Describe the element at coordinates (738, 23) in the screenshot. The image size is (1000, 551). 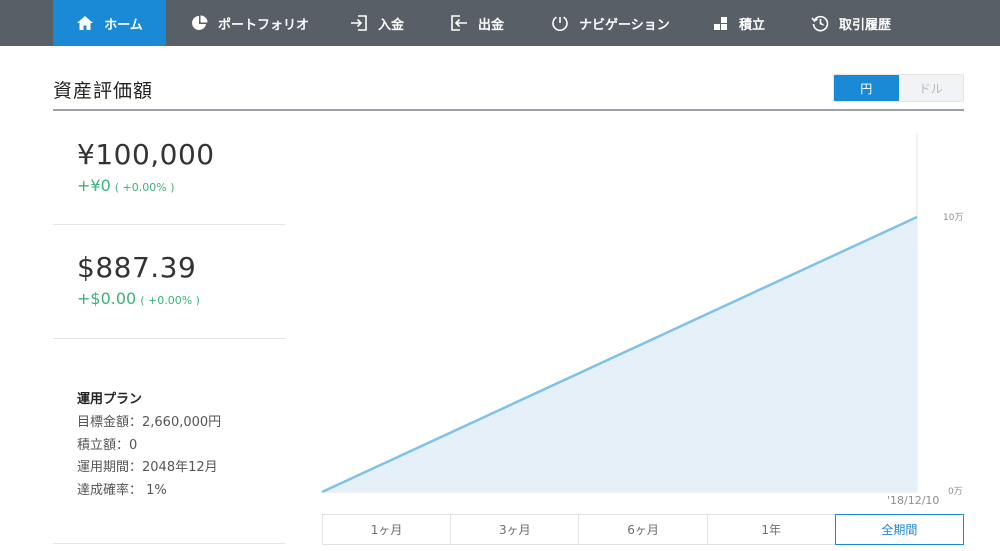
I see `nav-item-accumulate: 積立` at that location.